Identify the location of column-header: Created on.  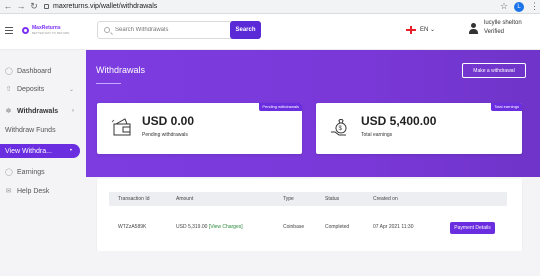
(385, 199).